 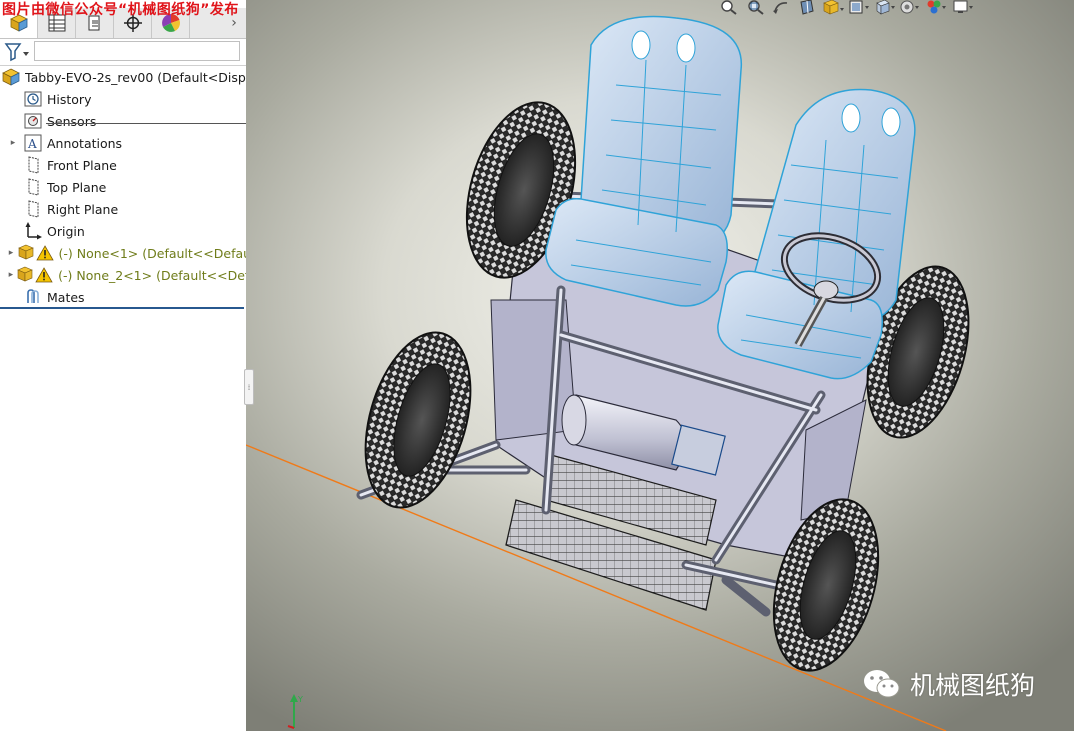 What do you see at coordinates (82, 165) in the screenshot?
I see `tree-item-label: Front Plane` at bounding box center [82, 165].